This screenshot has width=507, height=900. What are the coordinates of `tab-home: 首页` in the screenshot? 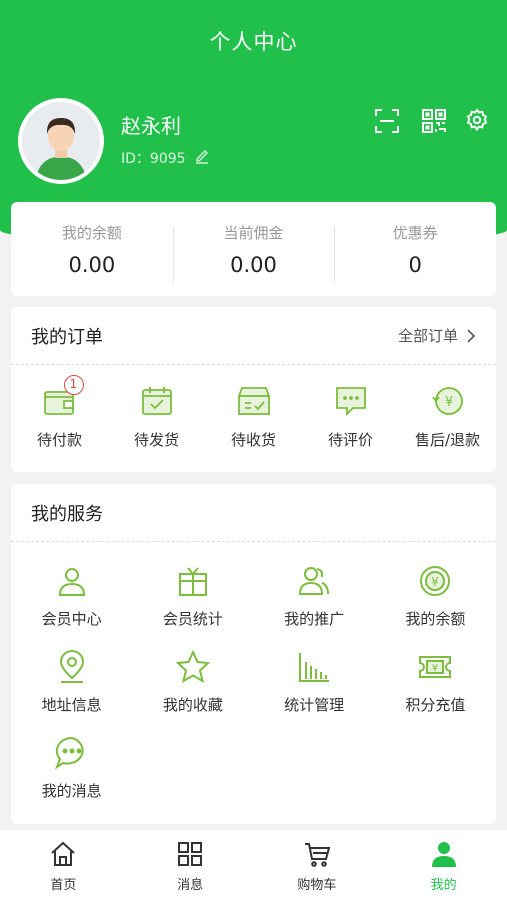 It's located at (63, 865).